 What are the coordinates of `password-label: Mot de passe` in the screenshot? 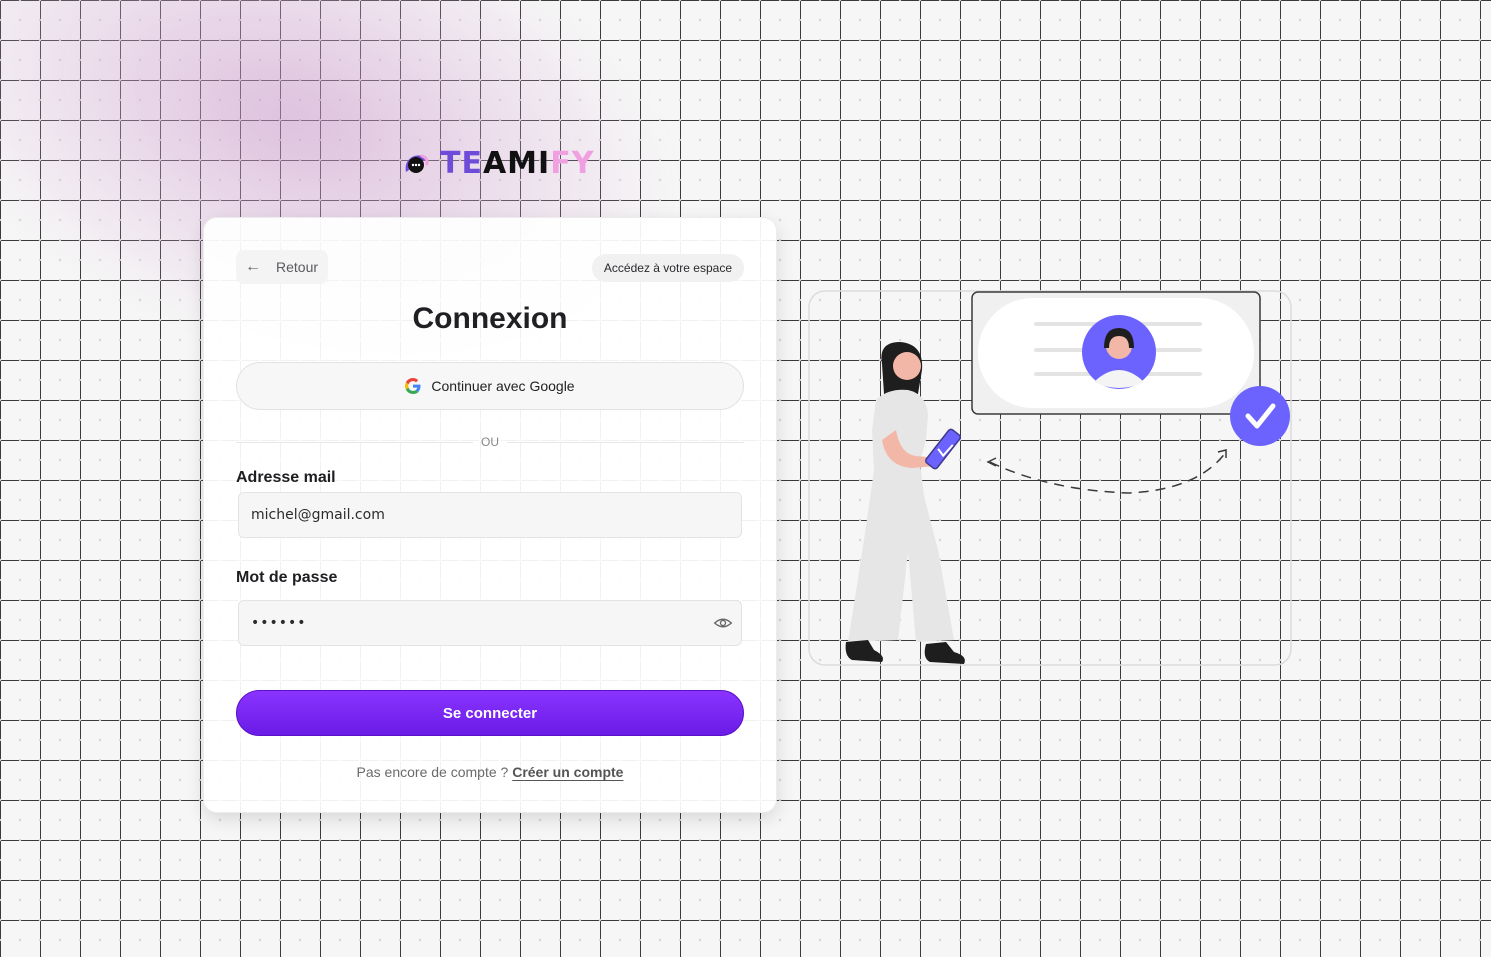 It's located at (287, 577).